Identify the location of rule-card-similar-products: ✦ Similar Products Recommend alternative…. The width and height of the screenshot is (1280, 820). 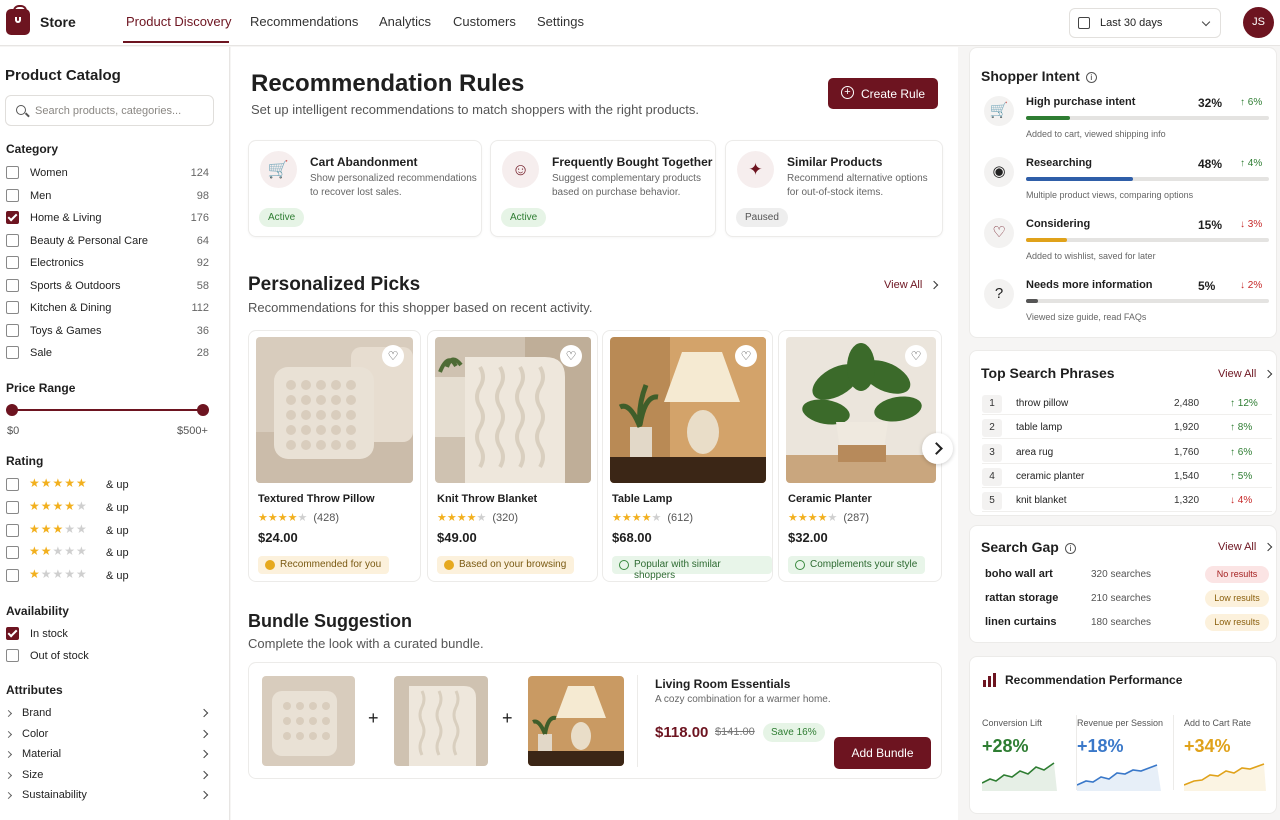
(834, 188).